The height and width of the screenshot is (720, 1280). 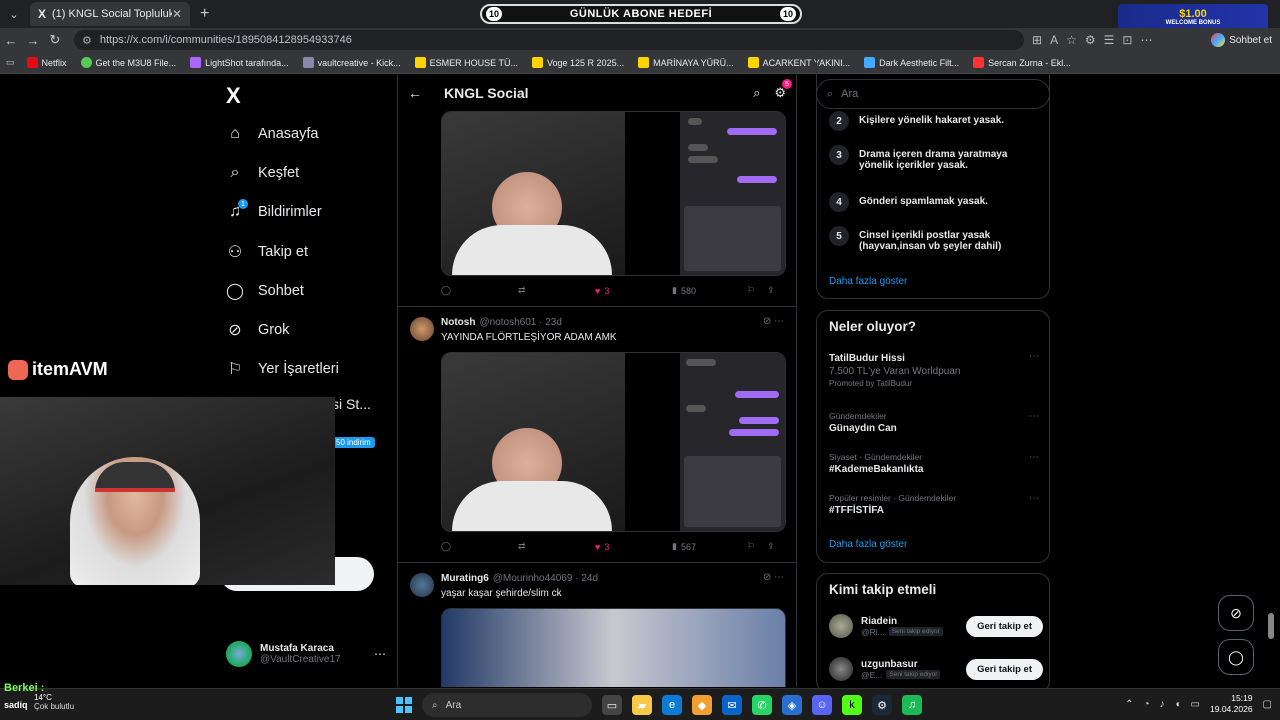 I want to click on taskbar-search: ⌕ Ara, so click(x=507, y=705).